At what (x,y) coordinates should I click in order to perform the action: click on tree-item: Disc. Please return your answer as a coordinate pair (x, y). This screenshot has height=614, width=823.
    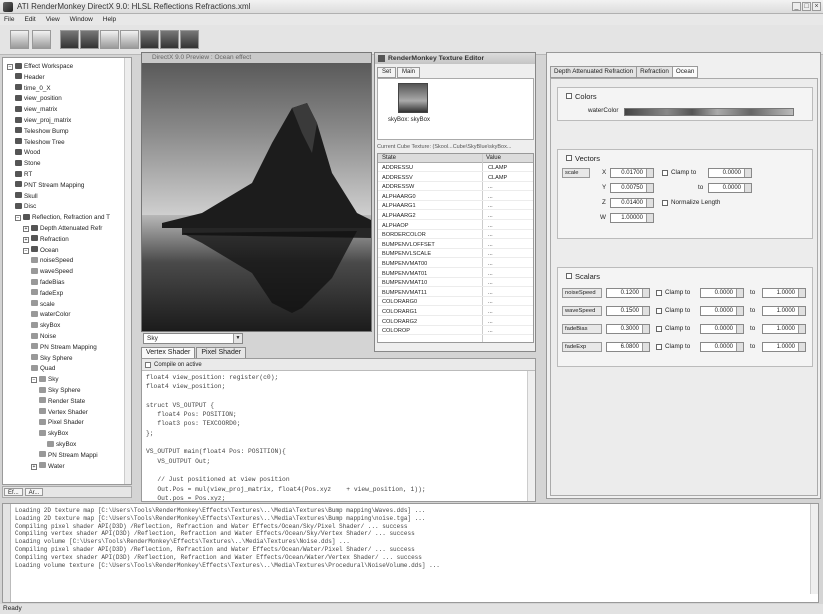
    Looking at the image, I should click on (25, 206).